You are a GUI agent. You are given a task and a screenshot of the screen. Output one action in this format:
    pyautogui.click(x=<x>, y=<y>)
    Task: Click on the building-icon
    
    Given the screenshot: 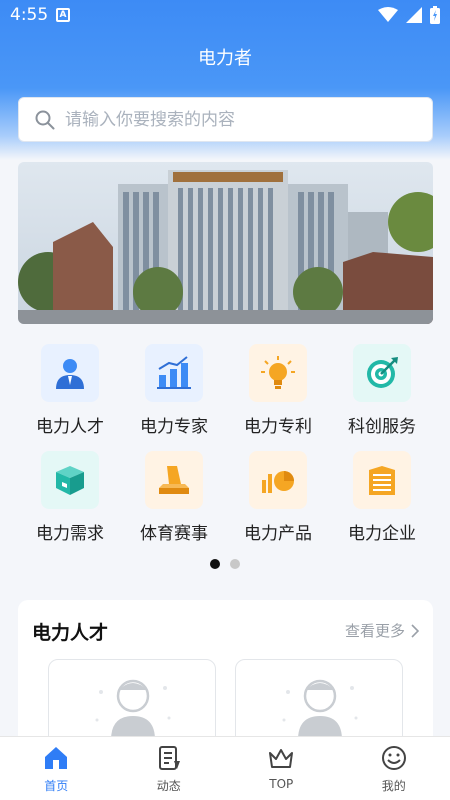 What is the action you would take?
    pyautogui.click(x=382, y=480)
    